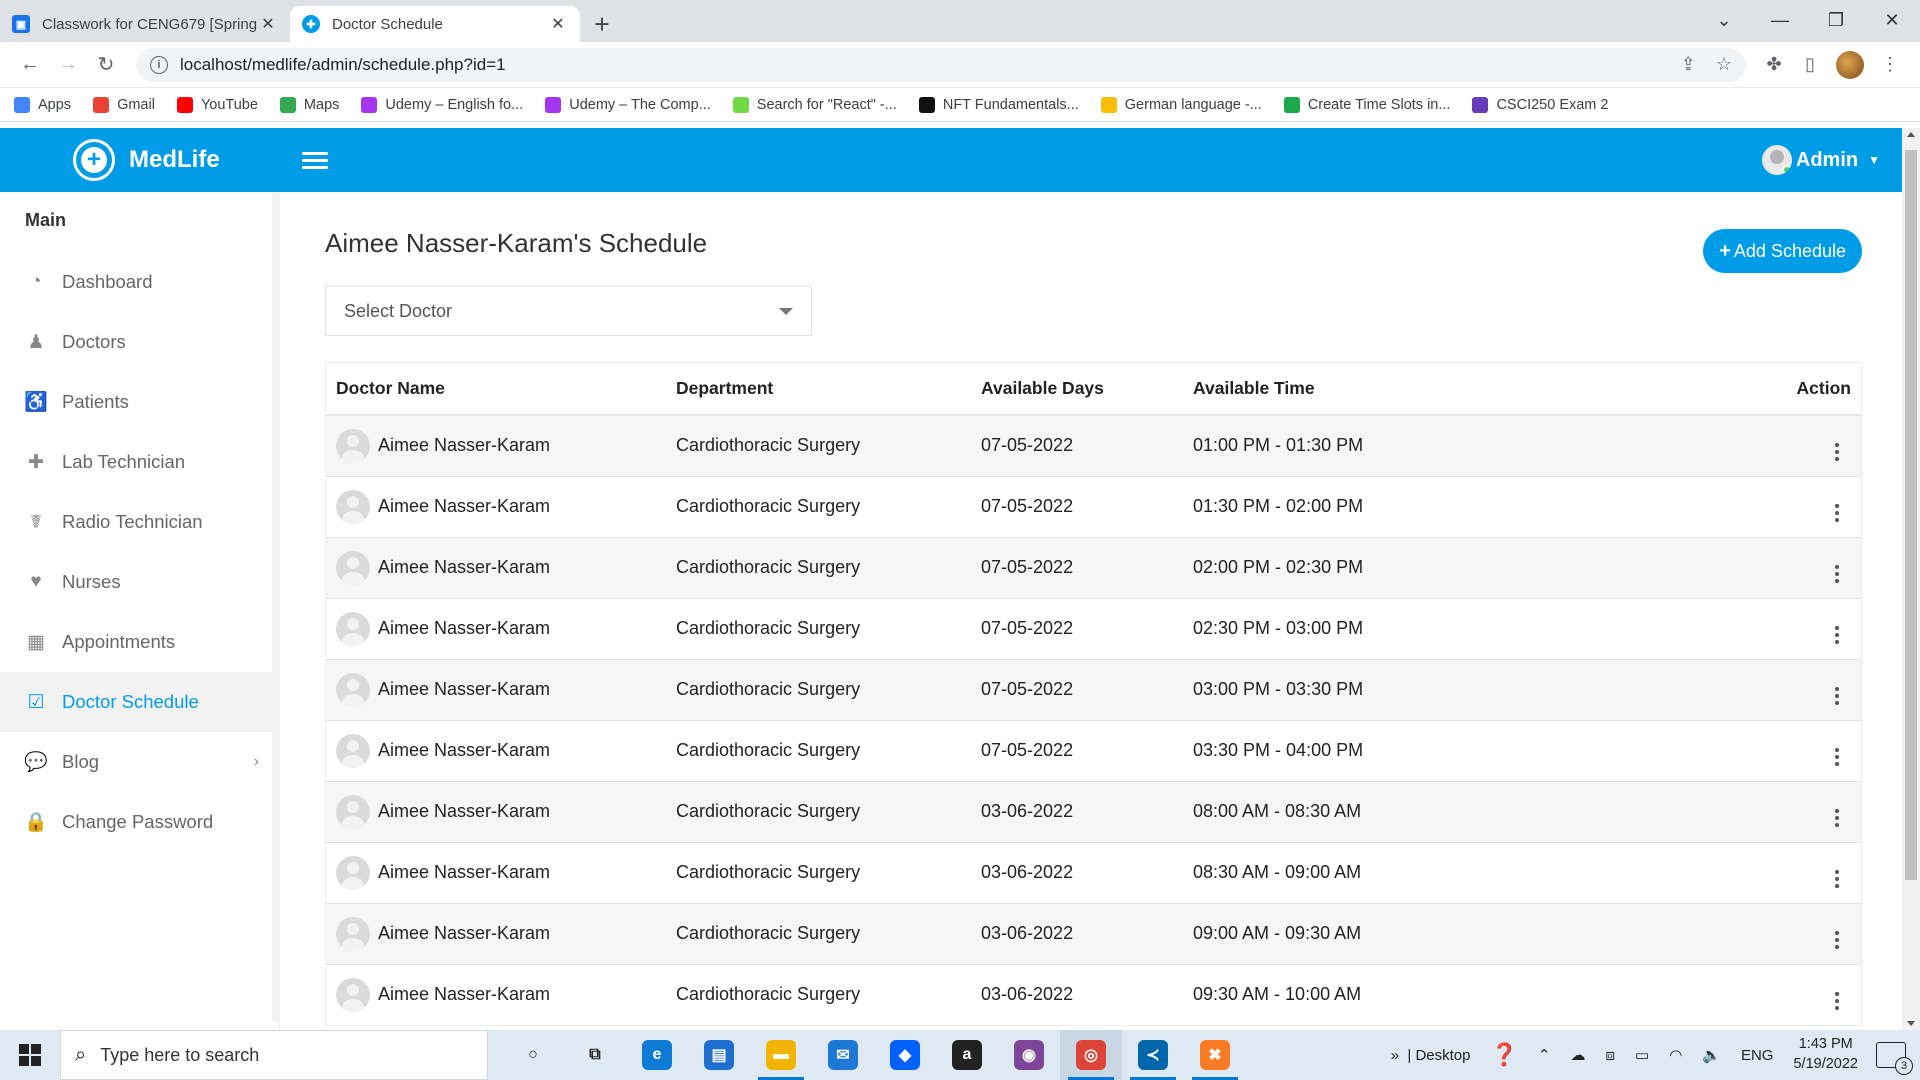  What do you see at coordinates (42, 104) in the screenshot?
I see `bookmark-item: Apps` at bounding box center [42, 104].